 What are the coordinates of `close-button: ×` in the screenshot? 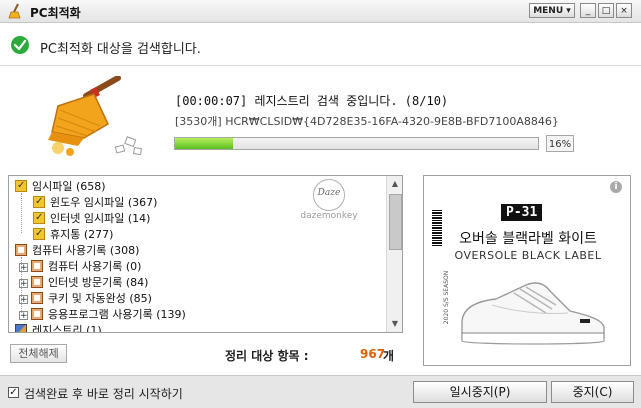 It's located at (624, 10).